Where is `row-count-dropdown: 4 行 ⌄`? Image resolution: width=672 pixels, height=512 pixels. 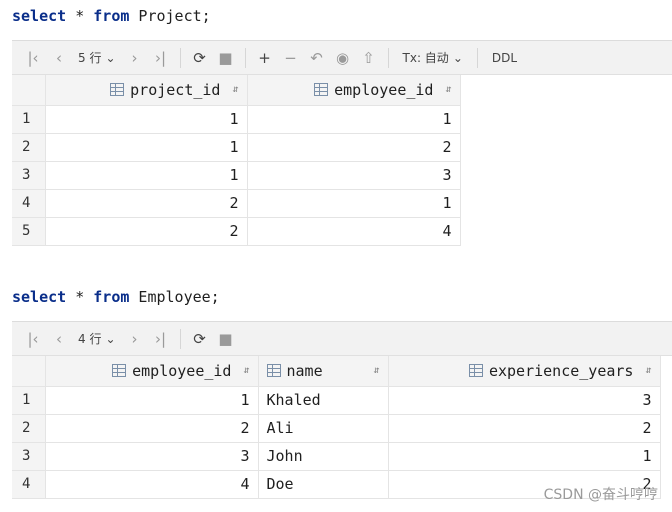
row-count-dropdown: 4 行 ⌄ is located at coordinates (97, 338).